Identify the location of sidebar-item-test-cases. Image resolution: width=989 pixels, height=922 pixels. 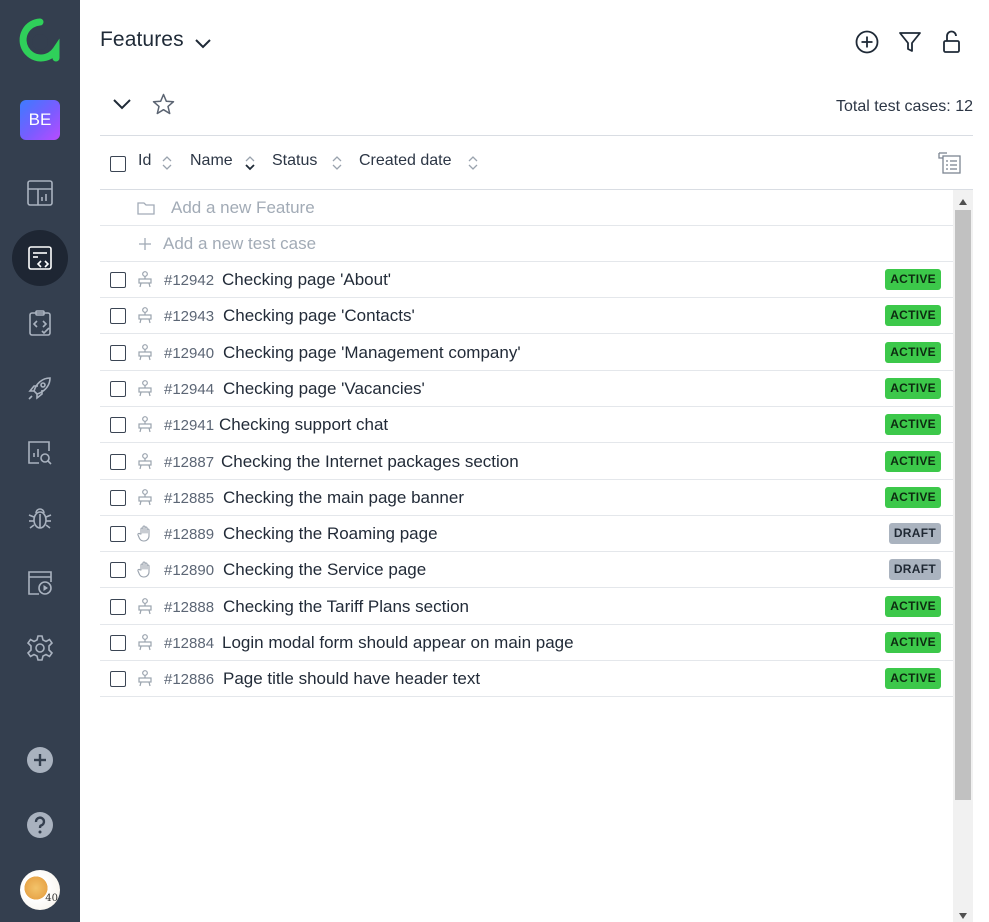
(40, 258).